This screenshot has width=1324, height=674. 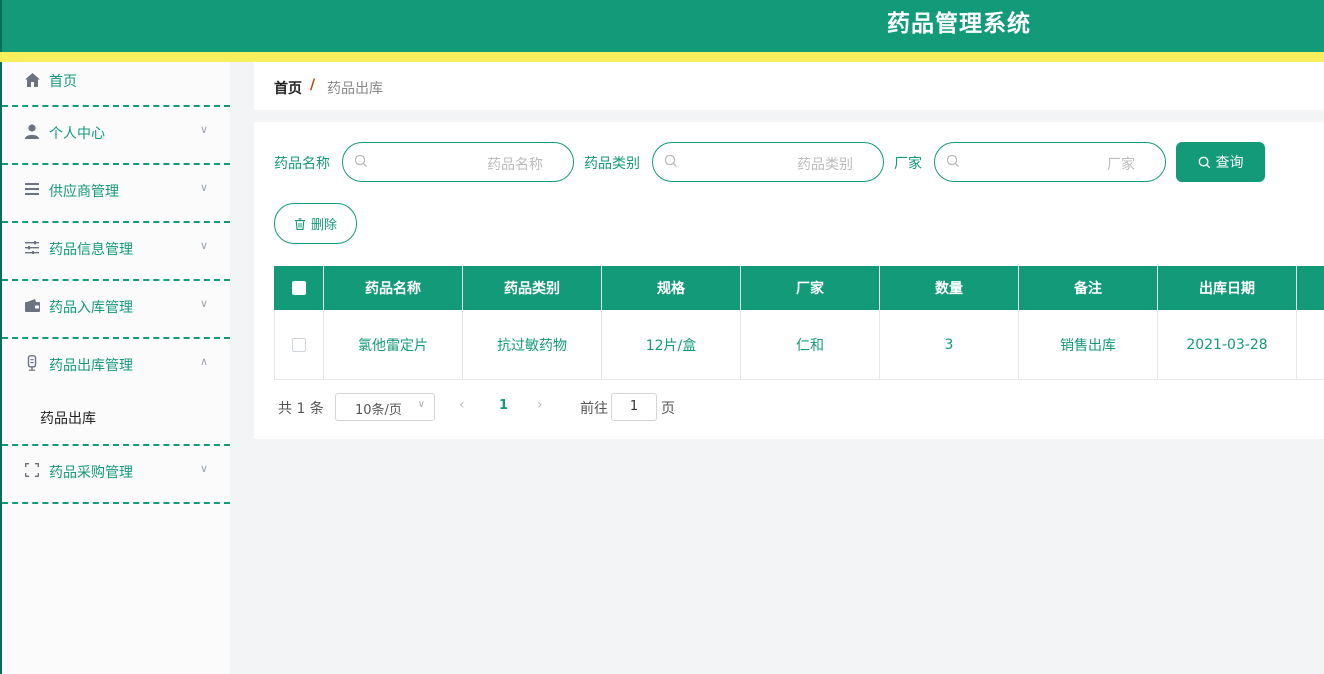 I want to click on page-size-value: 10条/页, so click(x=378, y=410).